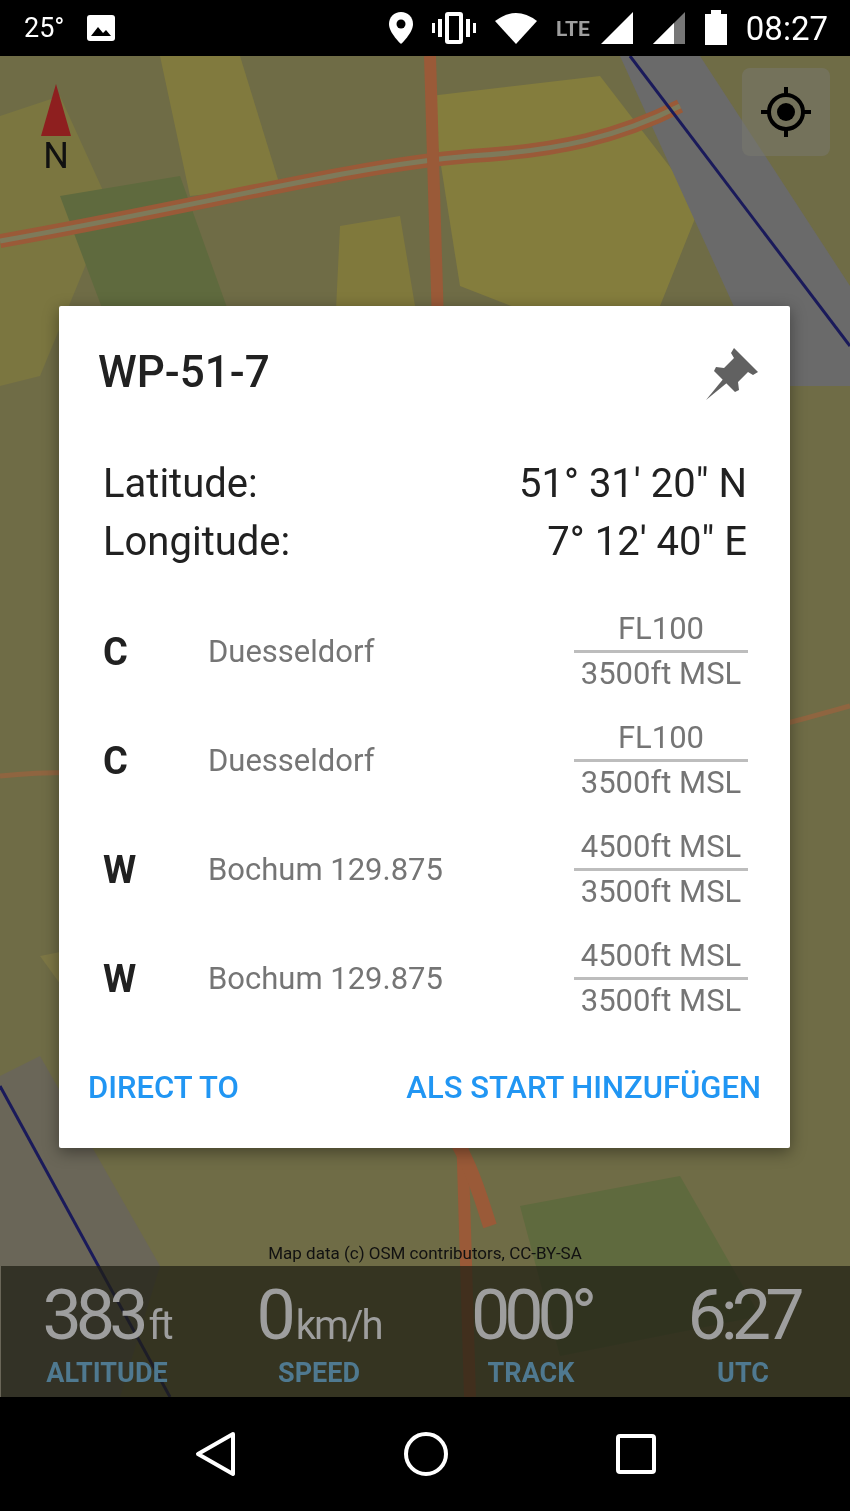 This screenshot has width=850, height=1511. I want to click on temperature: 25°, so click(44, 28).